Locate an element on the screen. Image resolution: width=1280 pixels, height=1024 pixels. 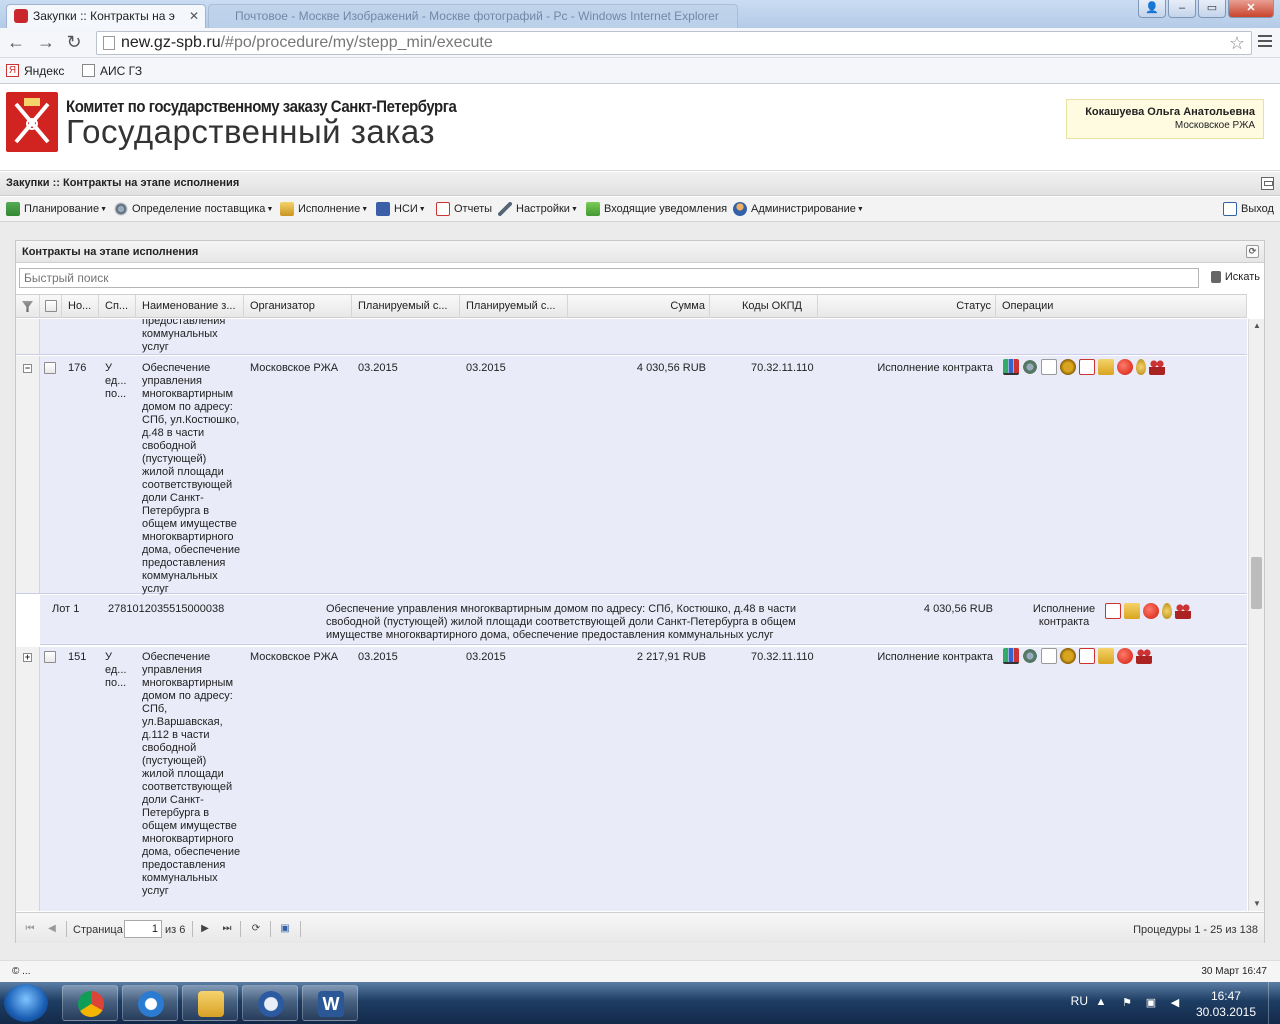
column-header: Операции is located at coordinates (1121, 306).